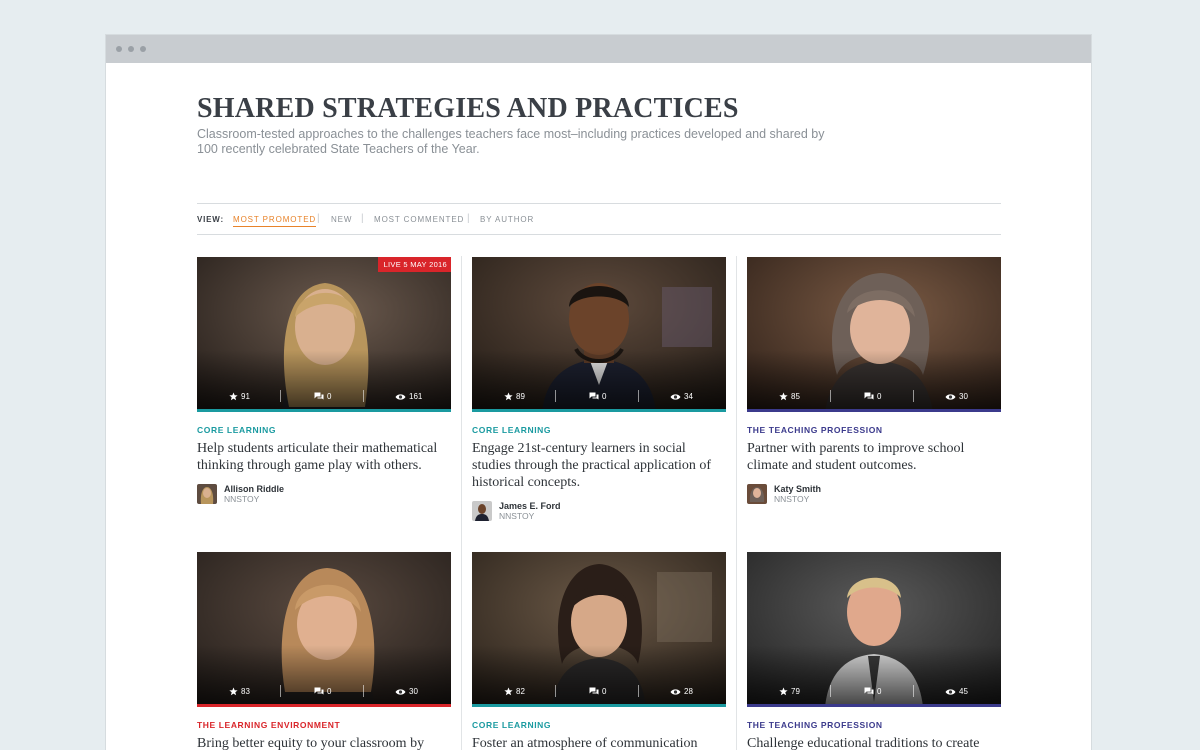 The image size is (1200, 750). I want to click on card-title: Bring better equity to your classroom by, so click(324, 742).